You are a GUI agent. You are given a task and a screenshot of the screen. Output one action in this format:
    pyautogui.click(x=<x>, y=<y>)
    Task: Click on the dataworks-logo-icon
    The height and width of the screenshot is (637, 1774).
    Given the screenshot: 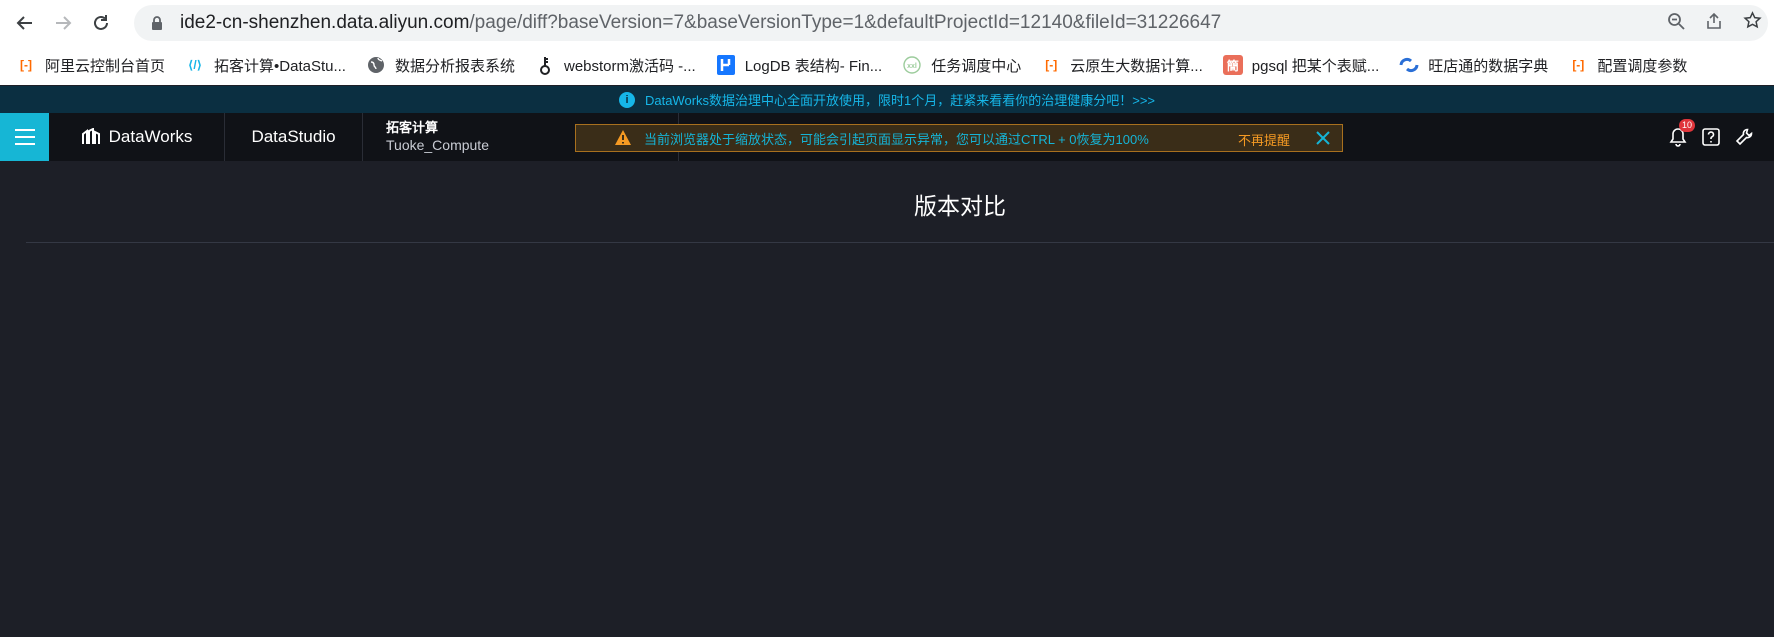 What is the action you would take?
    pyautogui.click(x=90, y=136)
    